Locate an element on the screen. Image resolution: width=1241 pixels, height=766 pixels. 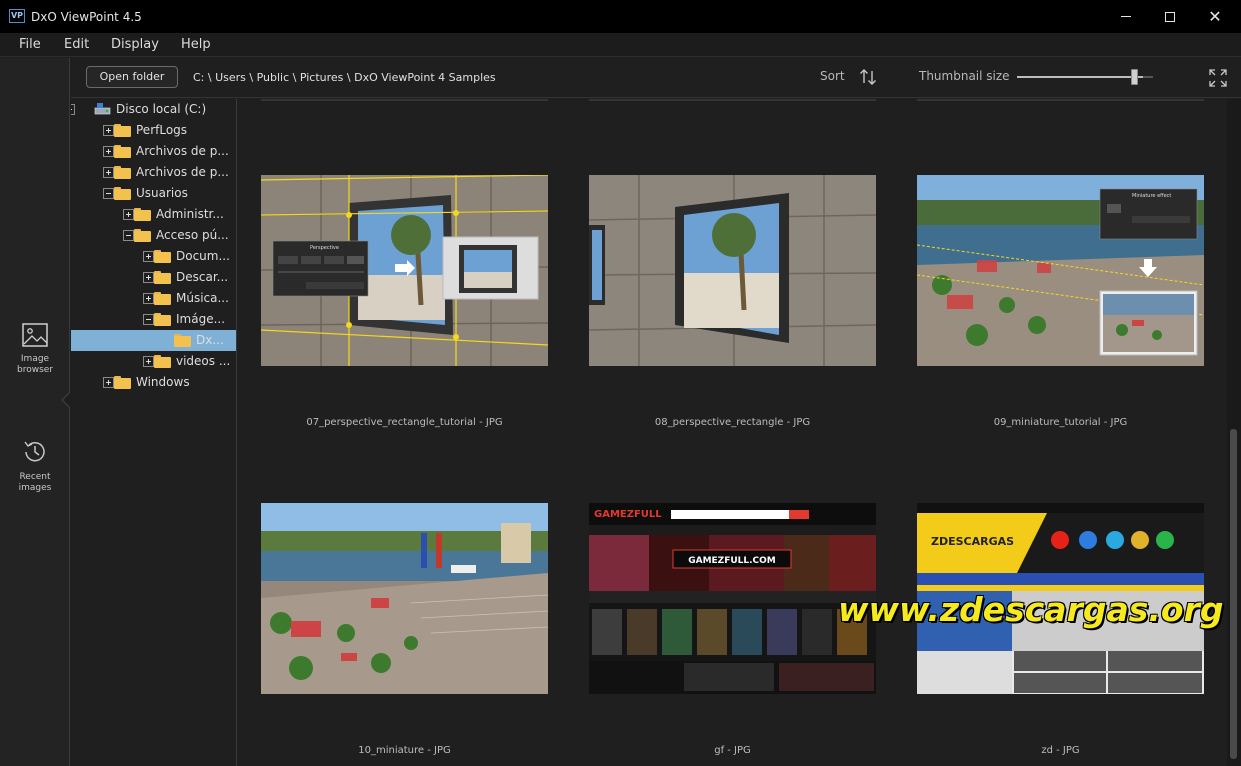
thumbnail-gf: GAMEZFULL GAMEZFULL.COM is located at coordinates (732, 598).